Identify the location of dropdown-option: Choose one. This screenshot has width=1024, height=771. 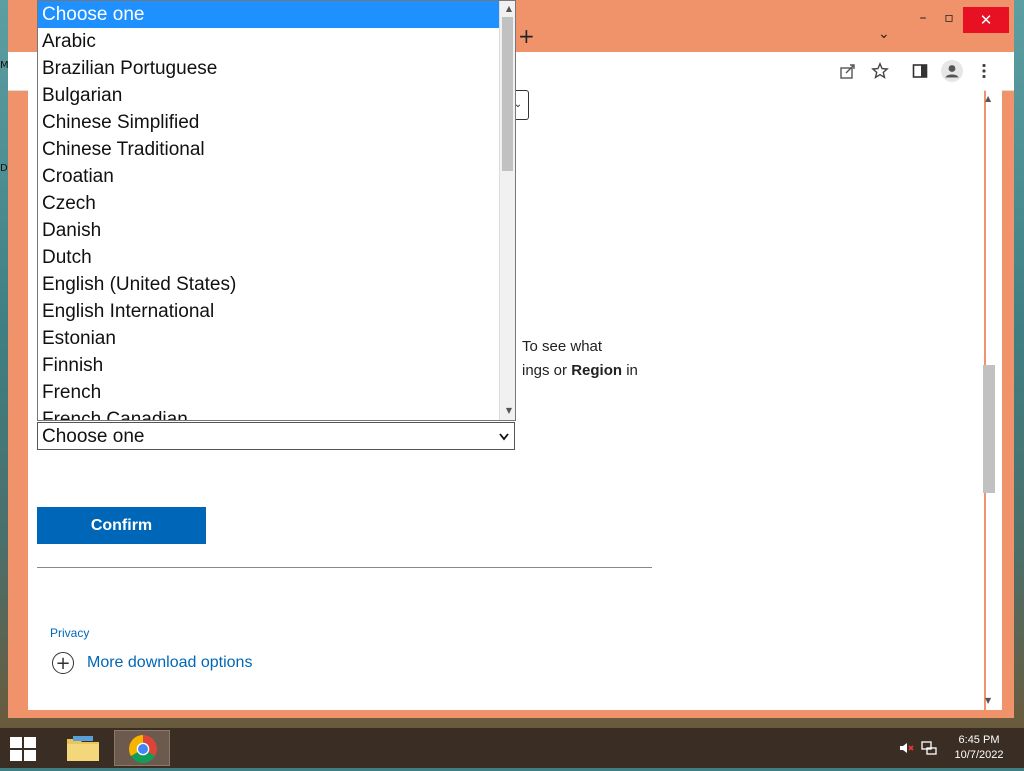
(276, 14).